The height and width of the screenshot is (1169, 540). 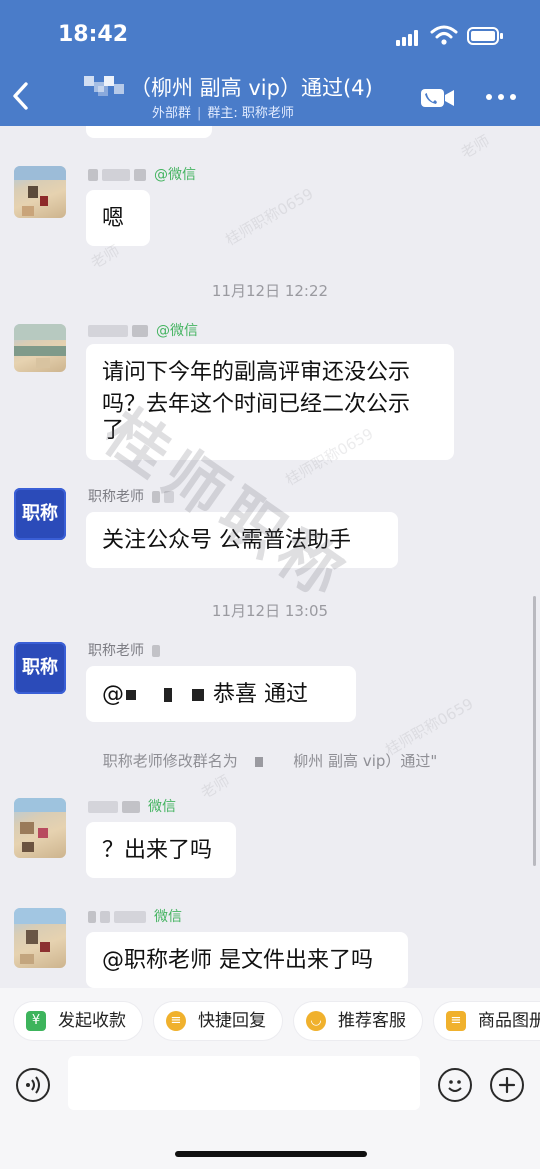 What do you see at coordinates (456, 1021) in the screenshot?
I see `catalog-icon: ≡` at bounding box center [456, 1021].